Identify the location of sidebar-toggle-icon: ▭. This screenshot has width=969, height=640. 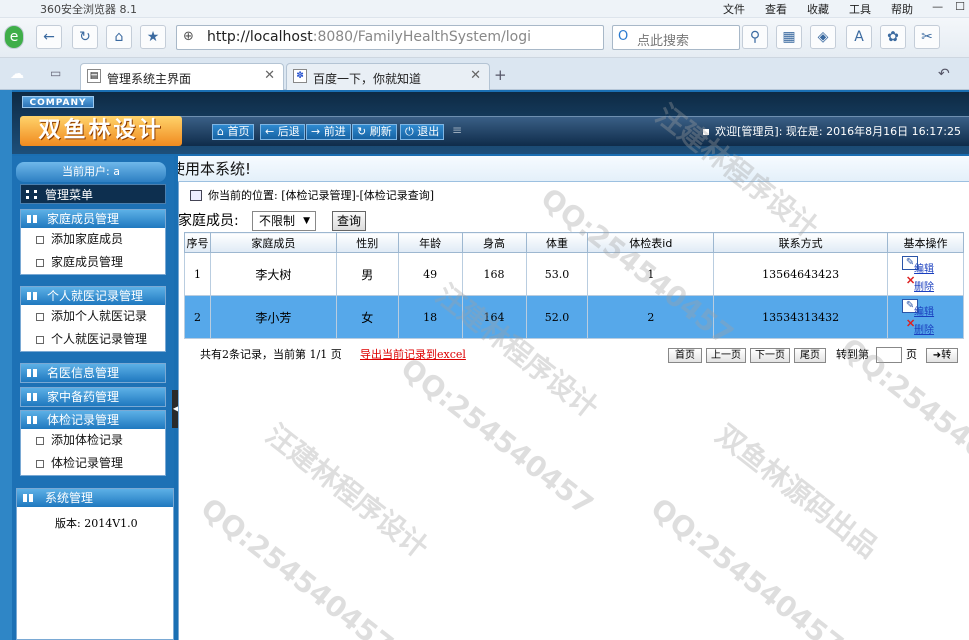
(55, 73).